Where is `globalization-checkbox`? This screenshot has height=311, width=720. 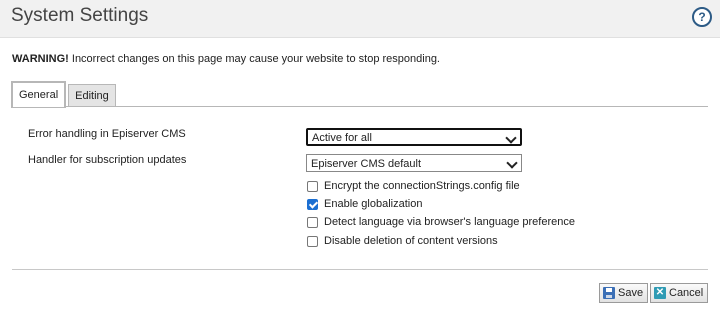
globalization-checkbox is located at coordinates (312, 204).